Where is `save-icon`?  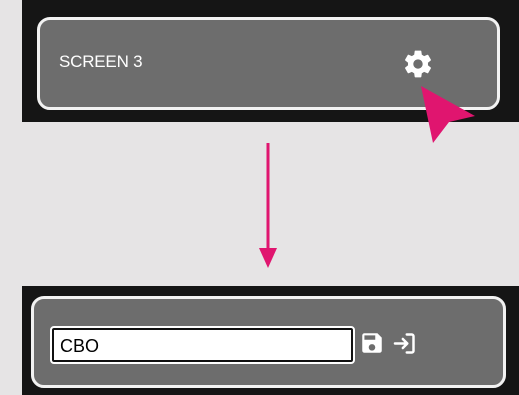 save-icon is located at coordinates (372, 343).